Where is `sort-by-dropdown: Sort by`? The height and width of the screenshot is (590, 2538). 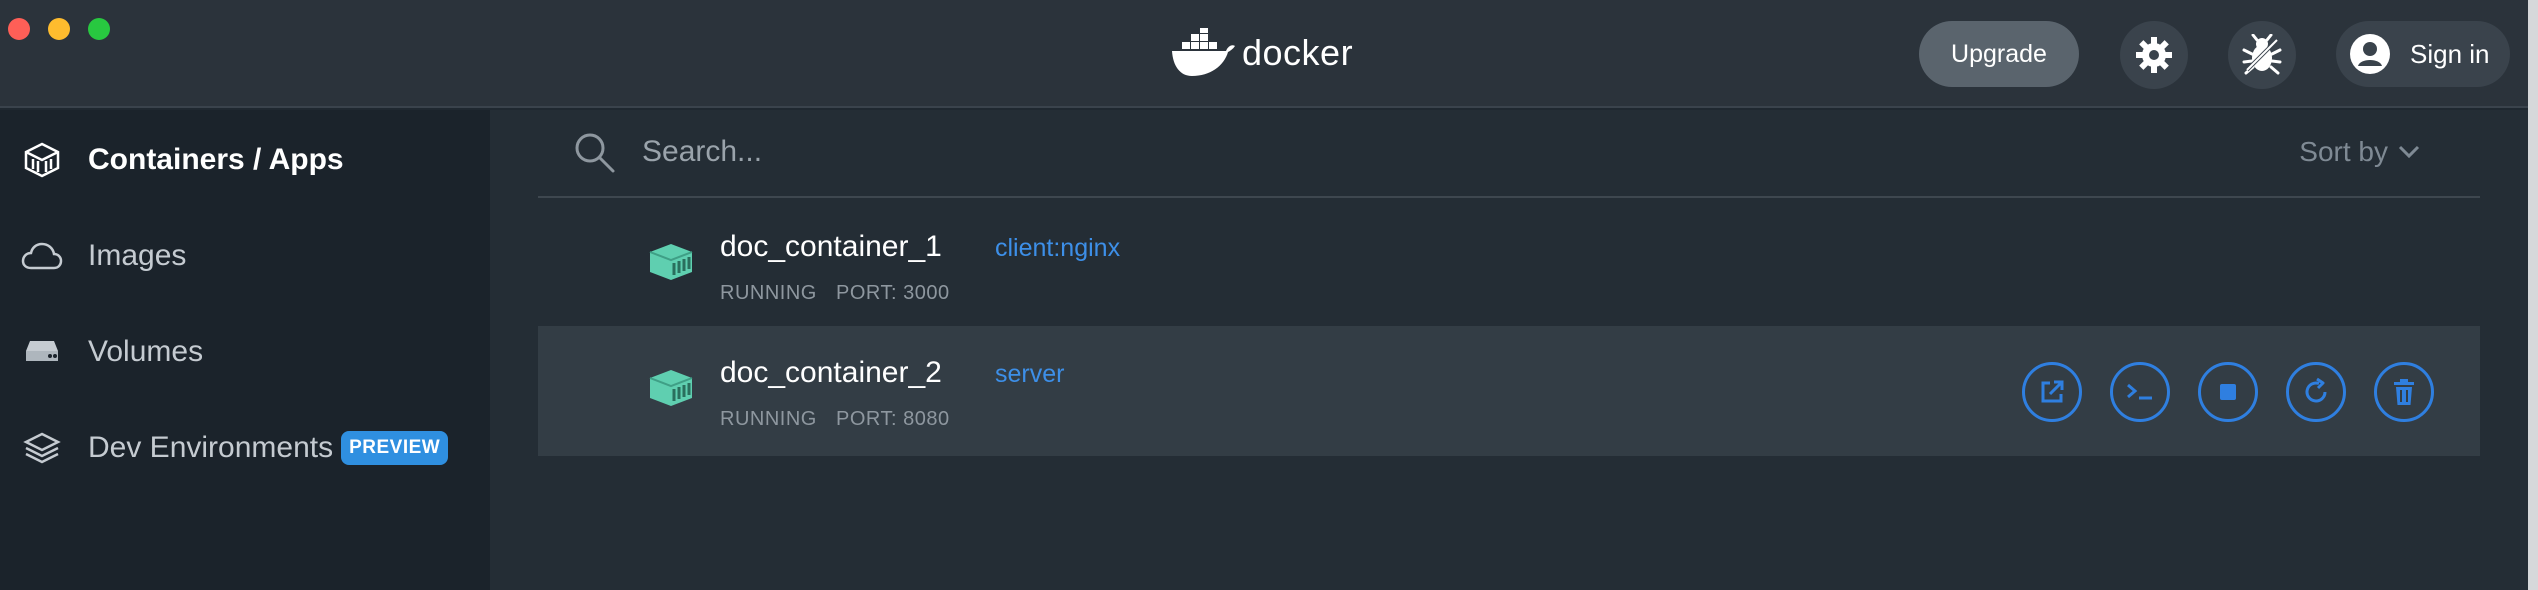 sort-by-dropdown: Sort by is located at coordinates (2359, 152).